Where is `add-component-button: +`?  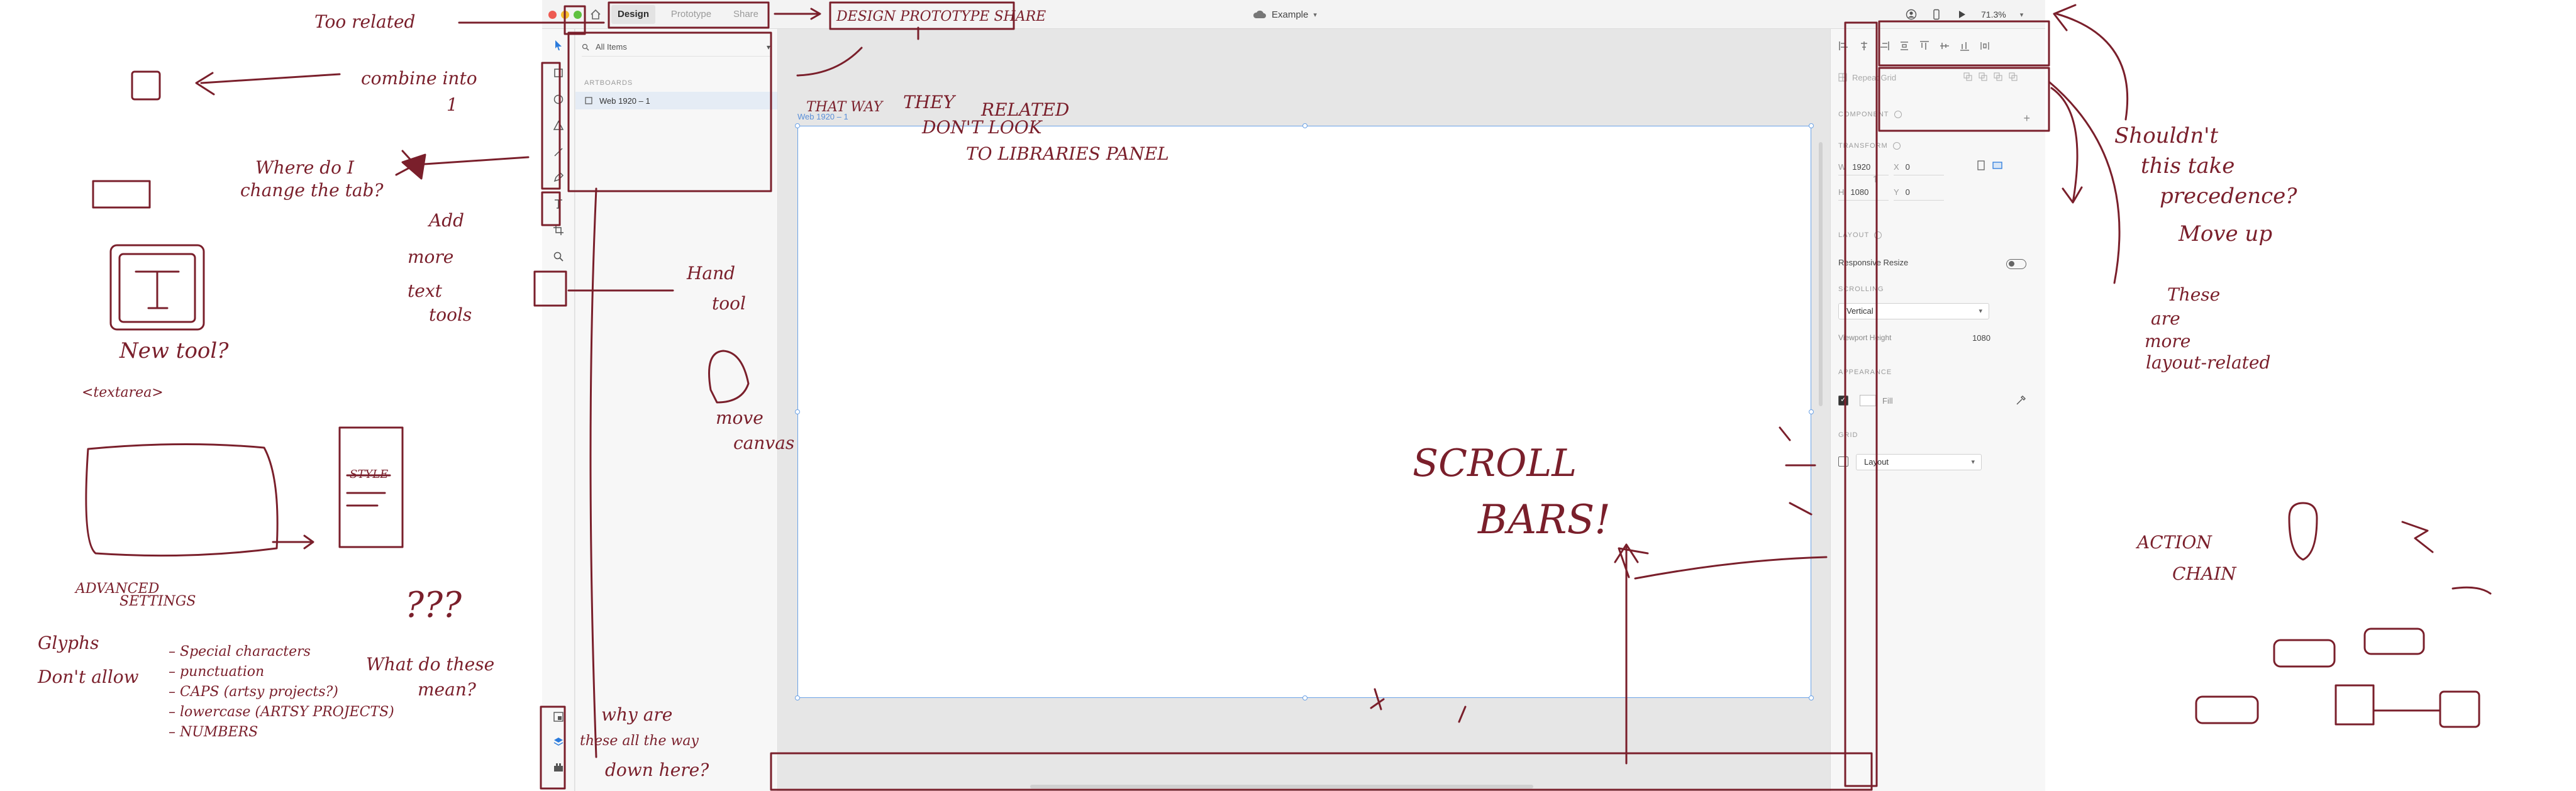
add-component-button: + is located at coordinates (2026, 118).